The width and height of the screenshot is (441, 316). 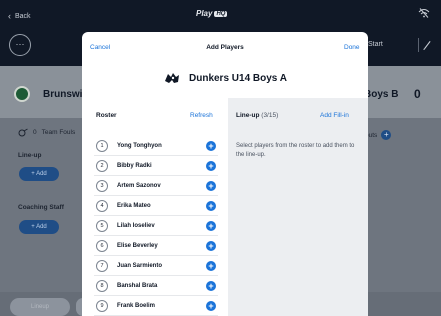 I want to click on add-lineup-button: + Add, so click(x=39, y=174).